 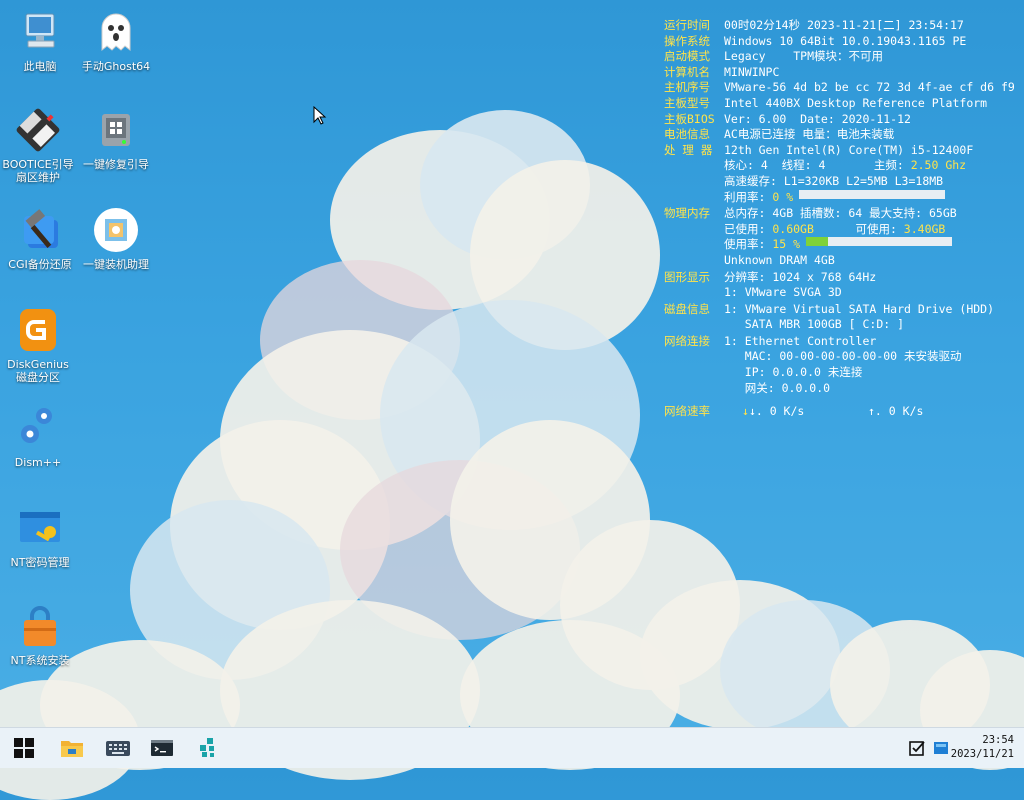 What do you see at coordinates (752, 71) in the screenshot?
I see `hostname-value: MINWINPC` at bounding box center [752, 71].